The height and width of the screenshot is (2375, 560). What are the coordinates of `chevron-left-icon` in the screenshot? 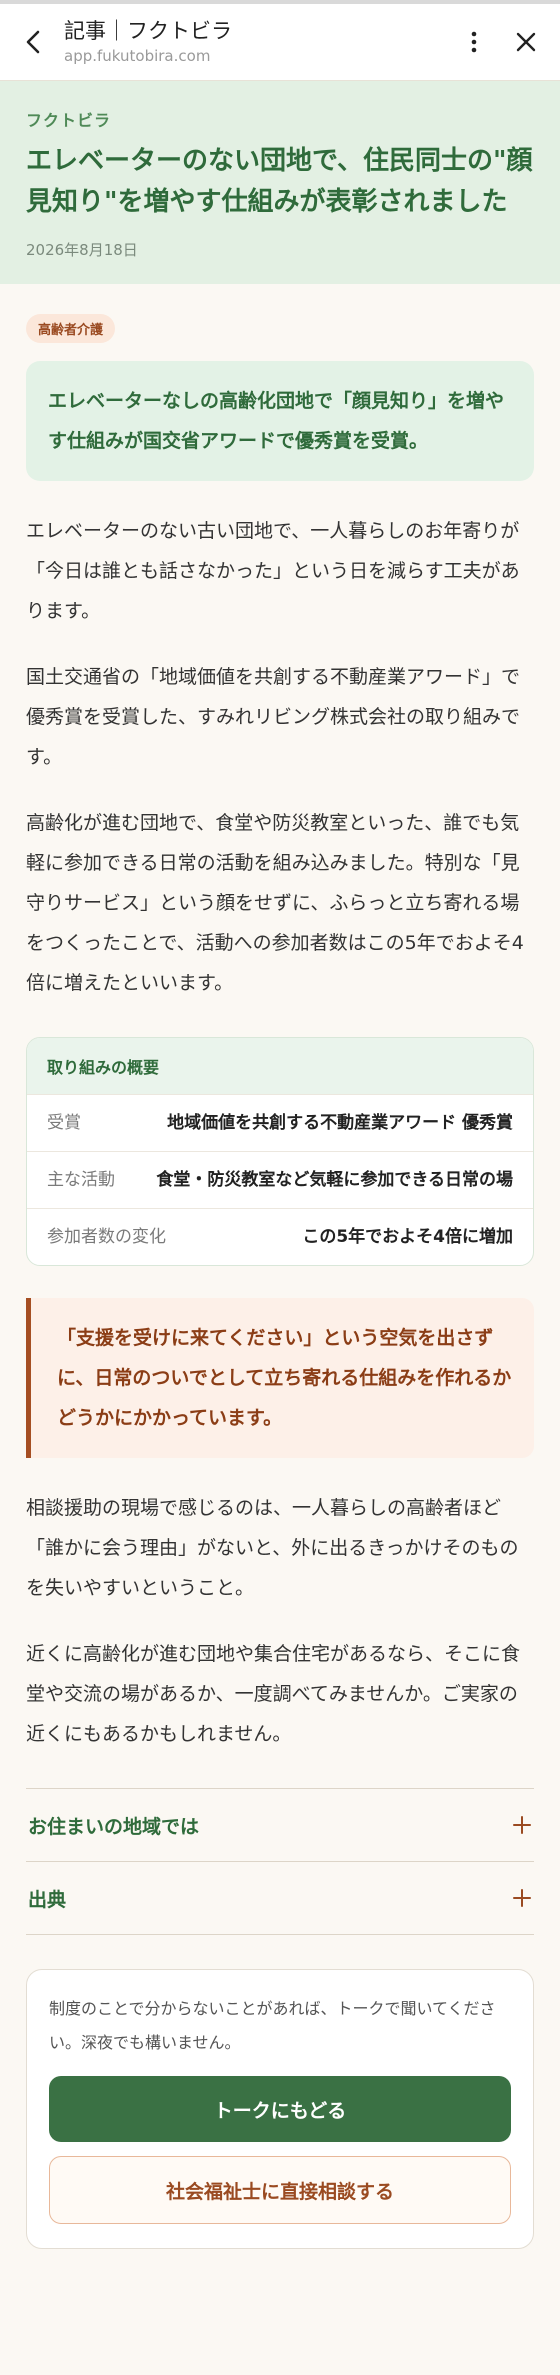 It's located at (33, 42).